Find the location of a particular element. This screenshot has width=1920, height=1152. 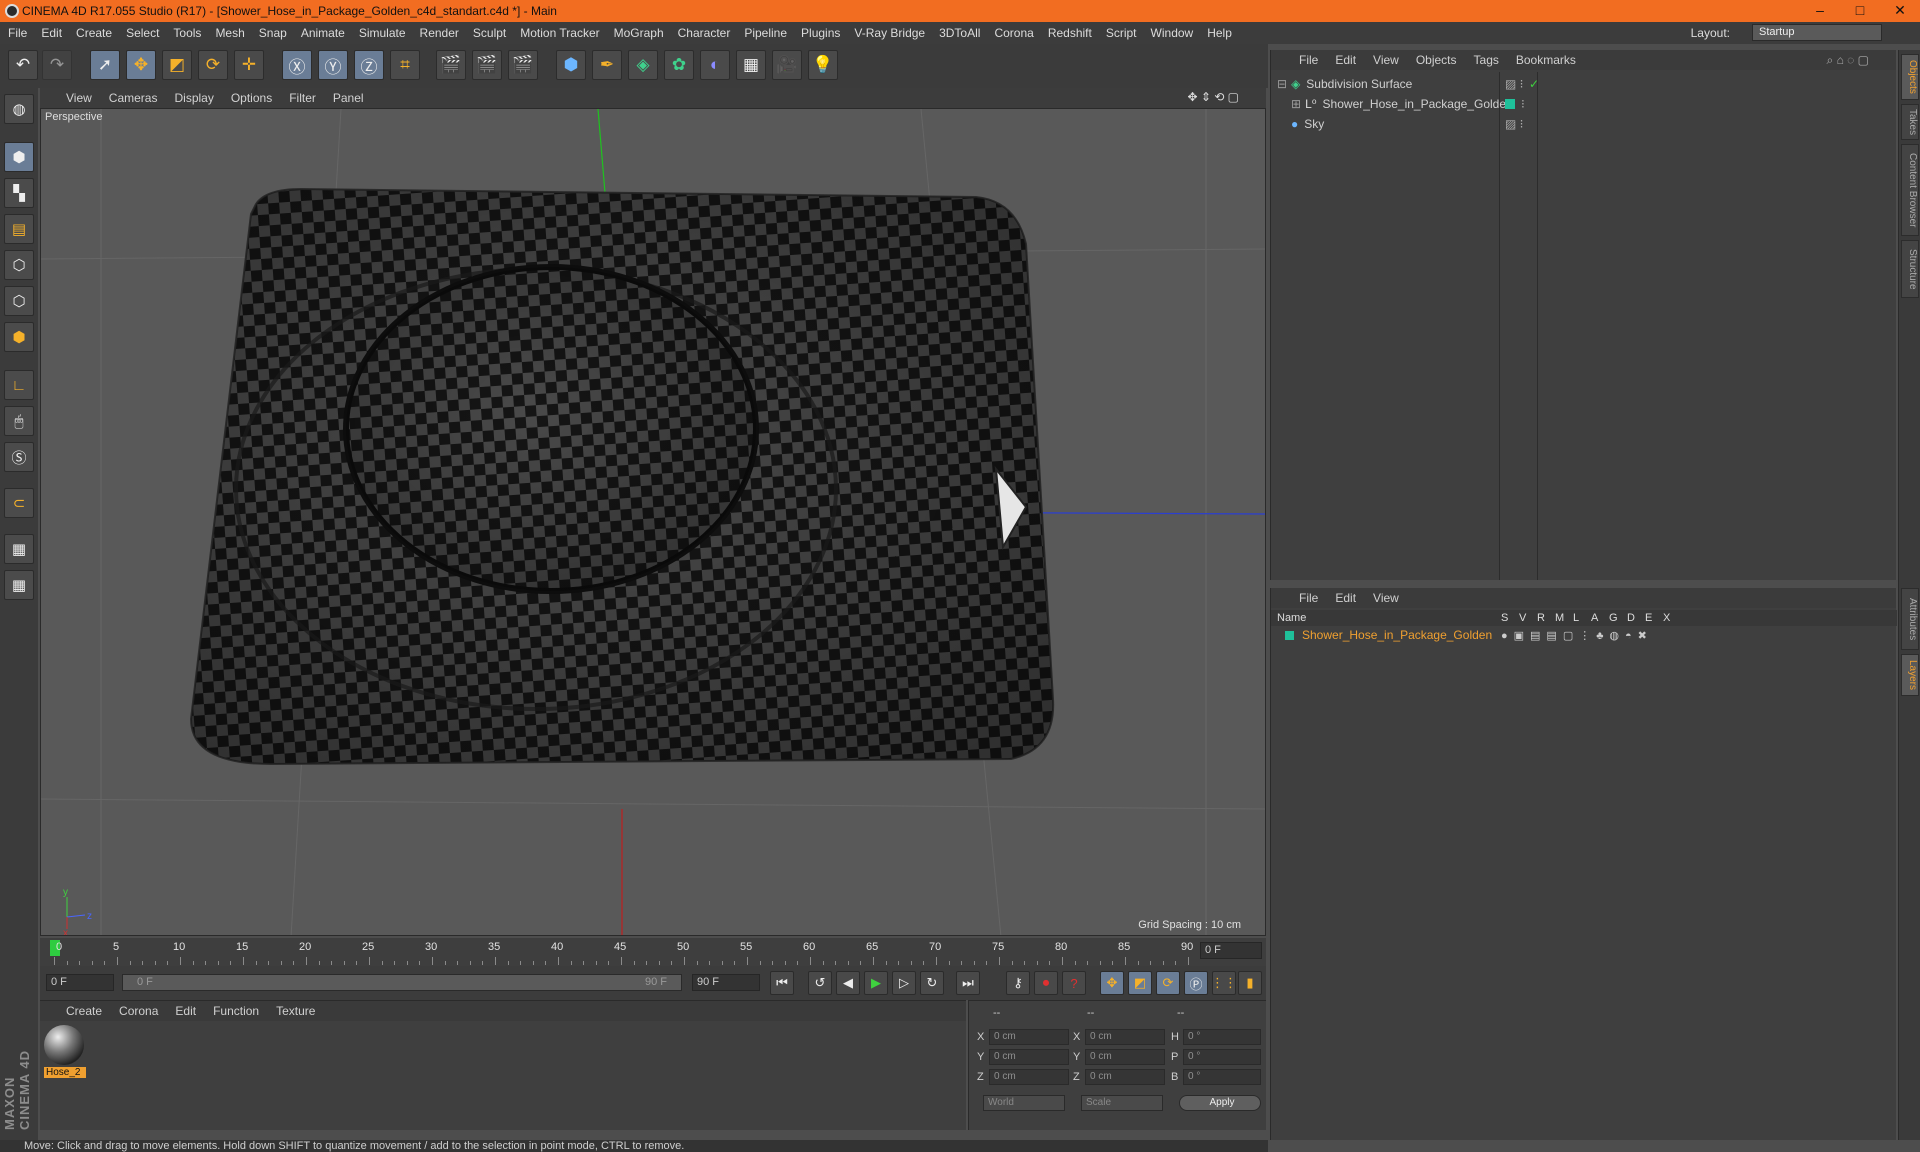

size-mode-dropdown: Scale is located at coordinates (1122, 1103).